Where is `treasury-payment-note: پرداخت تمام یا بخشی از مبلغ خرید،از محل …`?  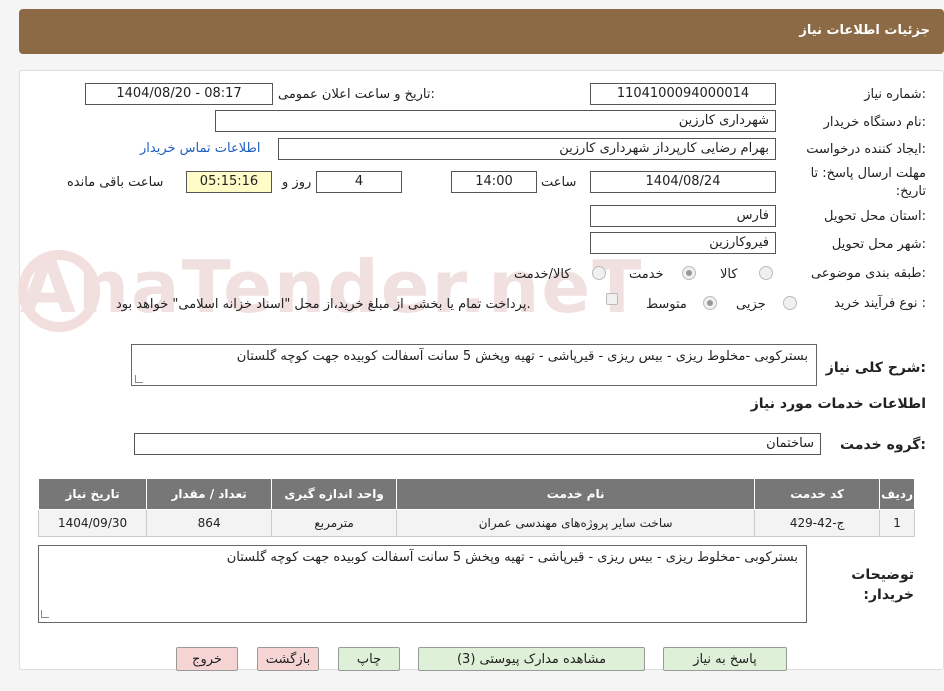 treasury-payment-note: پرداخت تمام یا بخشی از مبلغ خرید،از محل … is located at coordinates (323, 304).